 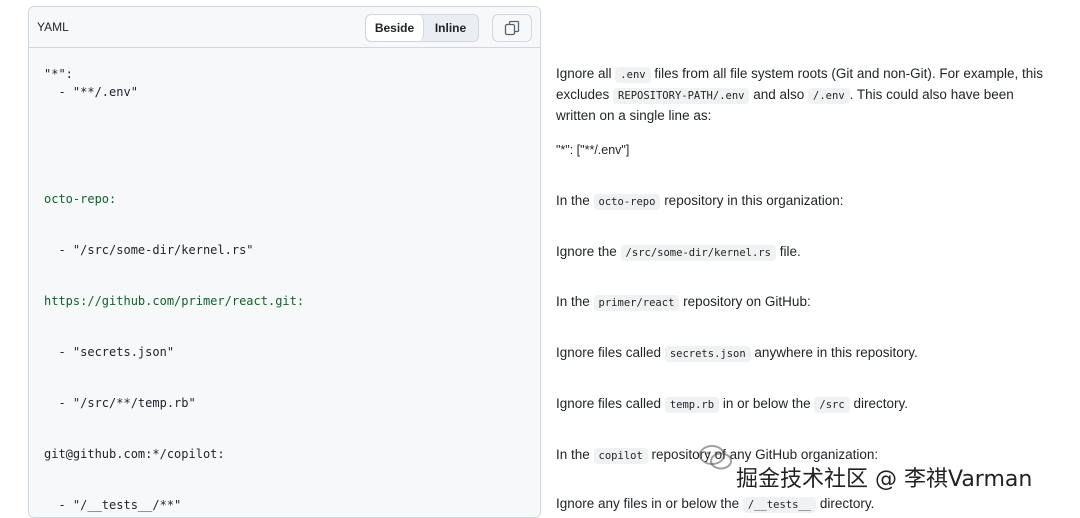 What do you see at coordinates (586, 73) in the screenshot?
I see `text: Ignore all` at bounding box center [586, 73].